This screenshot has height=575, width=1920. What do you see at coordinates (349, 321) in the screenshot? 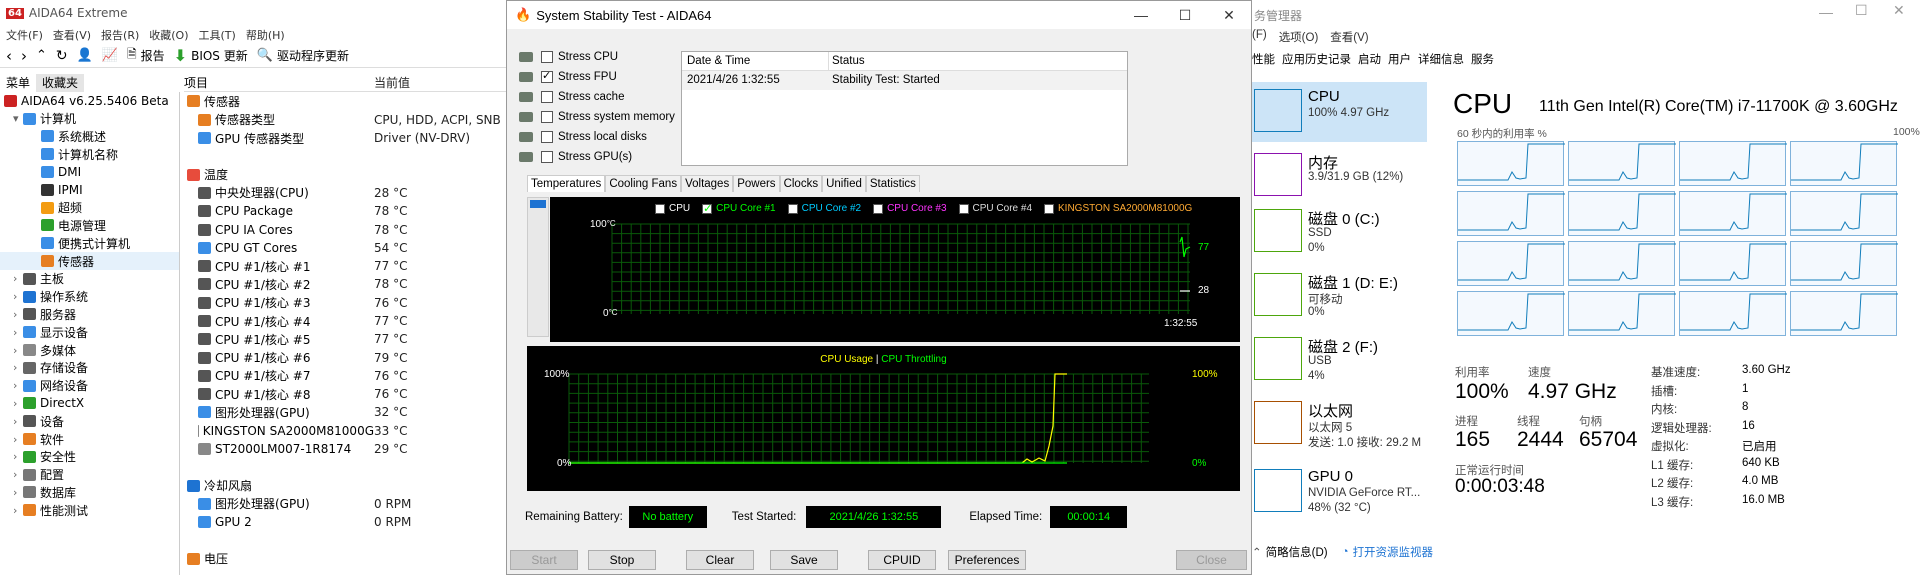
I see `list-row: CPU #1/核心 #4 77 °C` at bounding box center [349, 321].